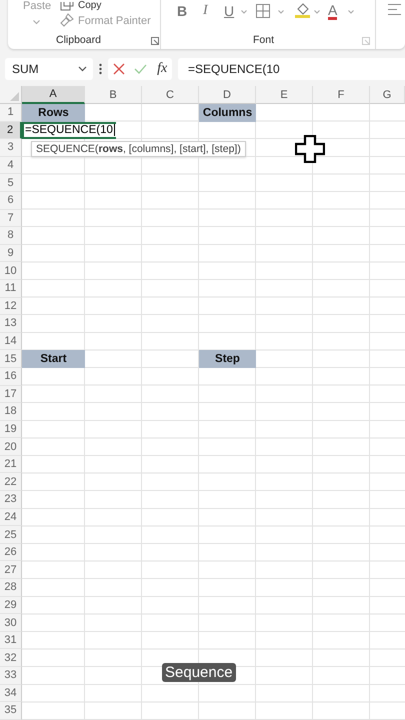 The height and width of the screenshot is (720, 405). What do you see at coordinates (11, 465) in the screenshot?
I see `row-number: 21` at bounding box center [11, 465].